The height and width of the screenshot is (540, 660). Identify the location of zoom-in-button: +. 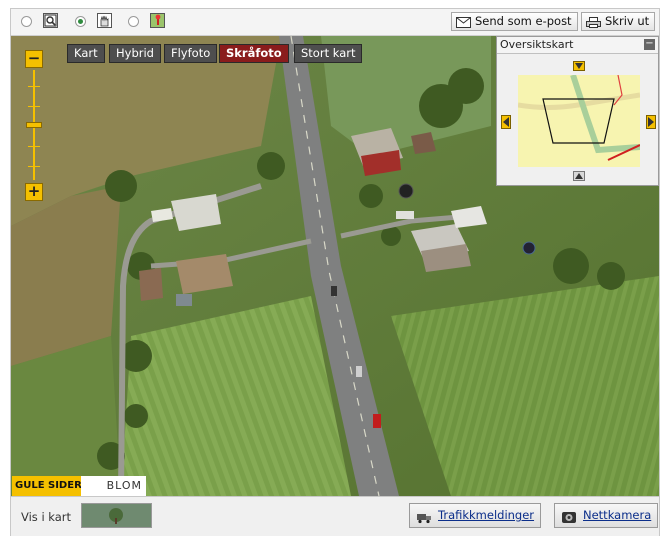
(34, 192).